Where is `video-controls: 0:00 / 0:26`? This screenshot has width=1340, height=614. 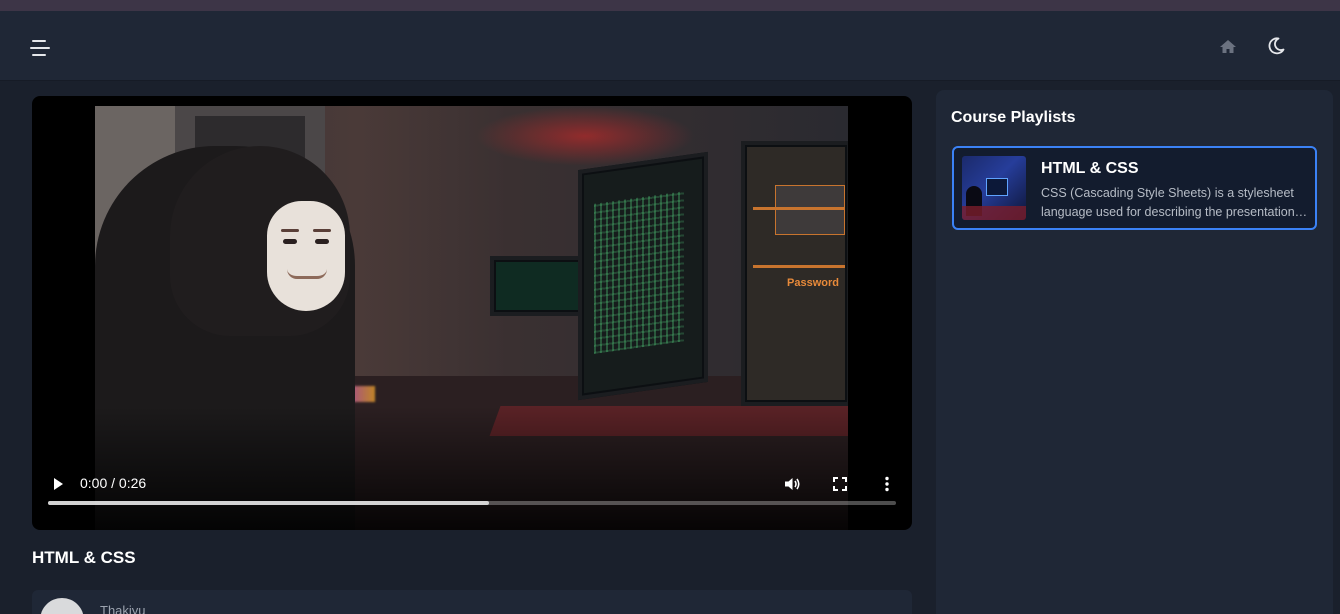 video-controls: 0:00 / 0:26 is located at coordinates (472, 495).